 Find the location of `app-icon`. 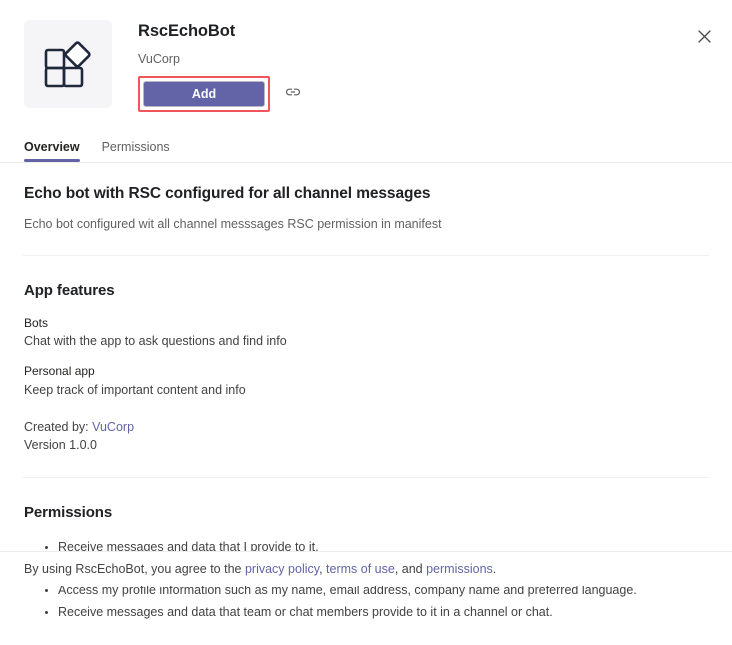

app-icon is located at coordinates (68, 64).